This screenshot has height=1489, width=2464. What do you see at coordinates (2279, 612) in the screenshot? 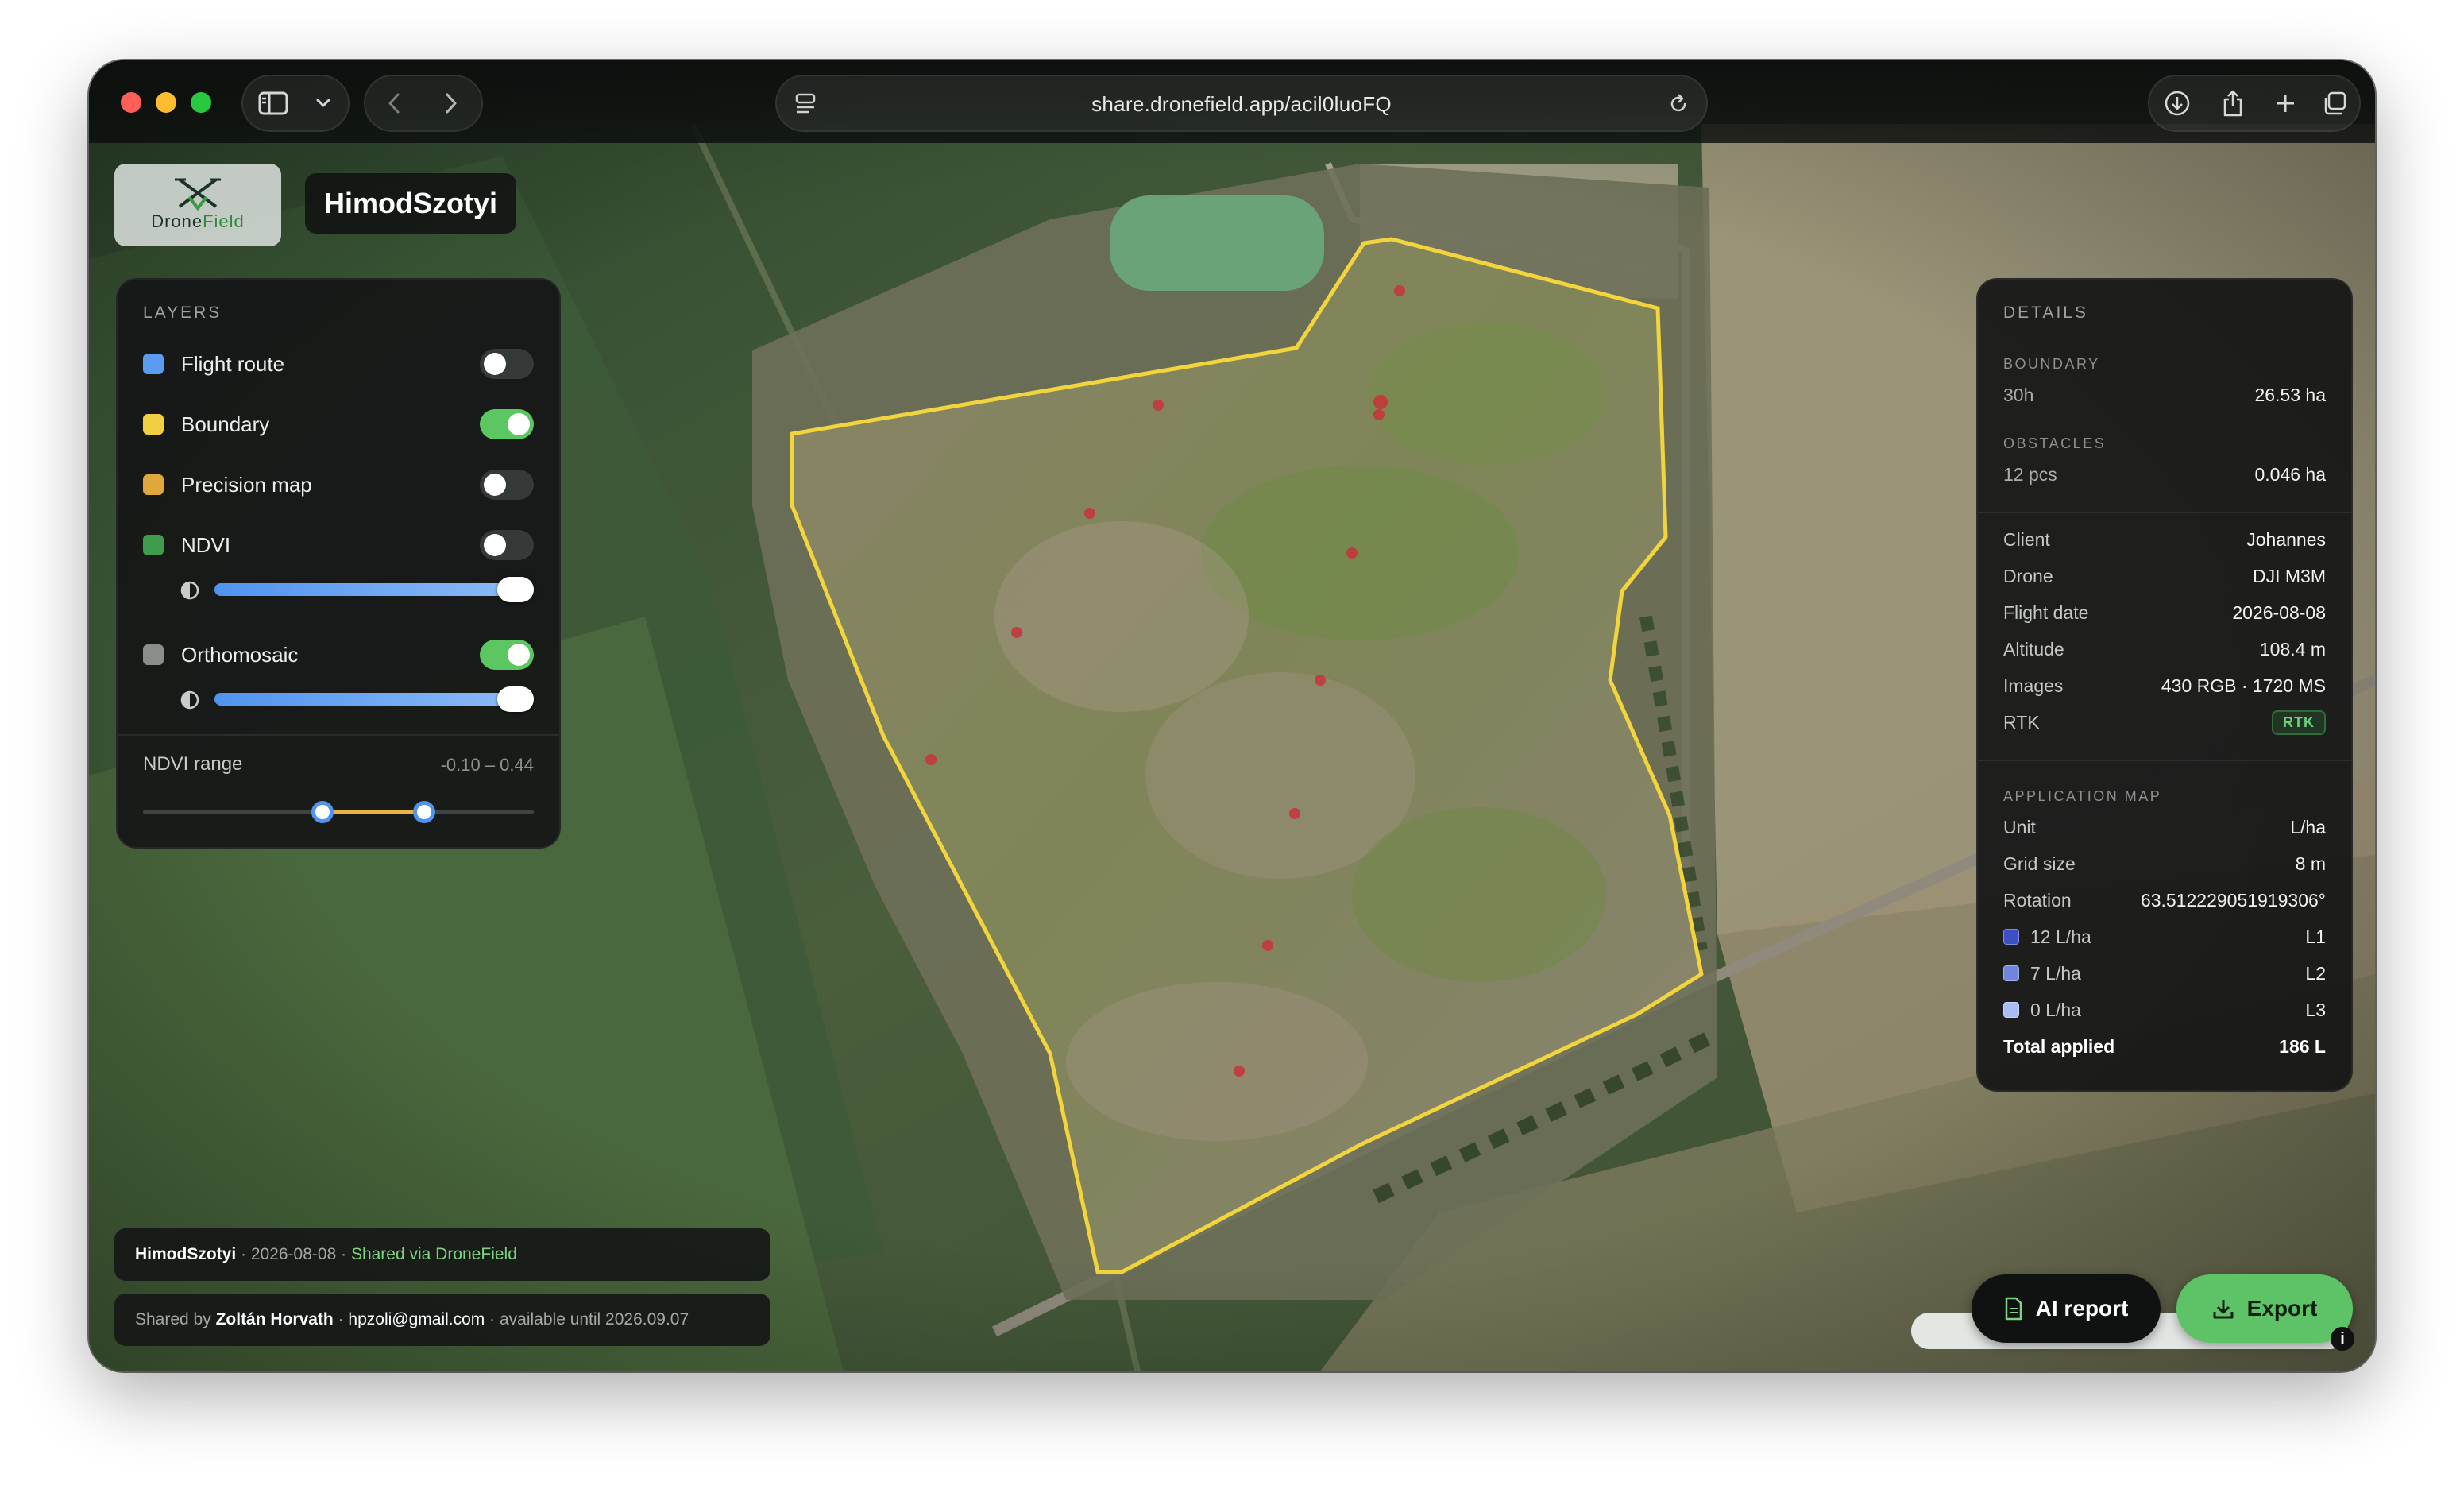
I see `detail-value: 2026-08-08` at bounding box center [2279, 612].